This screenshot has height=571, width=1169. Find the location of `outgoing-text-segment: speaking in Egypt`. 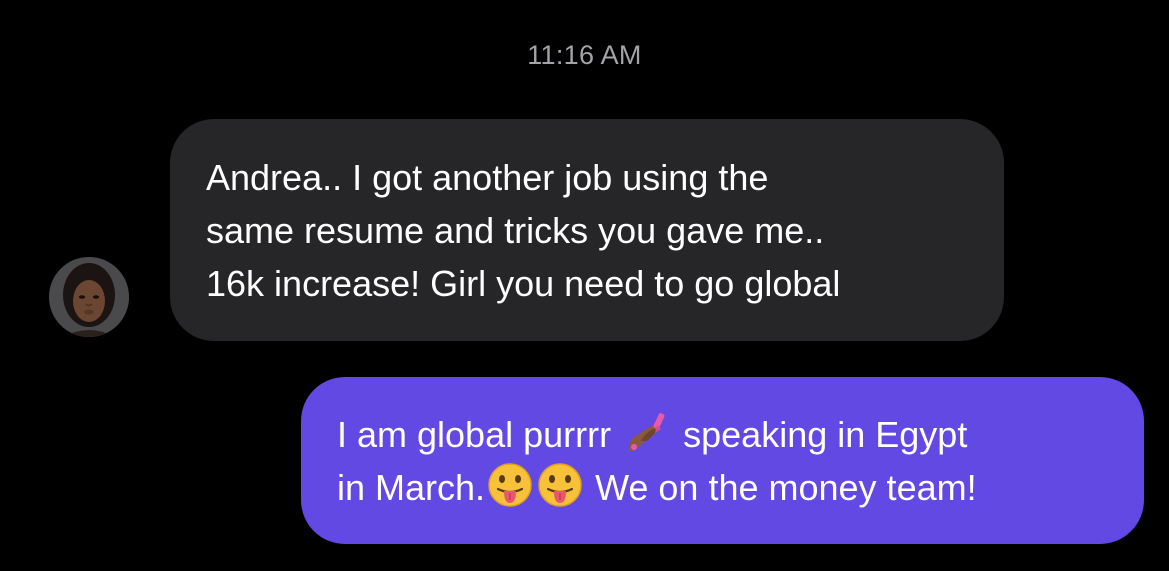

outgoing-text-segment: speaking in Egypt is located at coordinates (825, 434).